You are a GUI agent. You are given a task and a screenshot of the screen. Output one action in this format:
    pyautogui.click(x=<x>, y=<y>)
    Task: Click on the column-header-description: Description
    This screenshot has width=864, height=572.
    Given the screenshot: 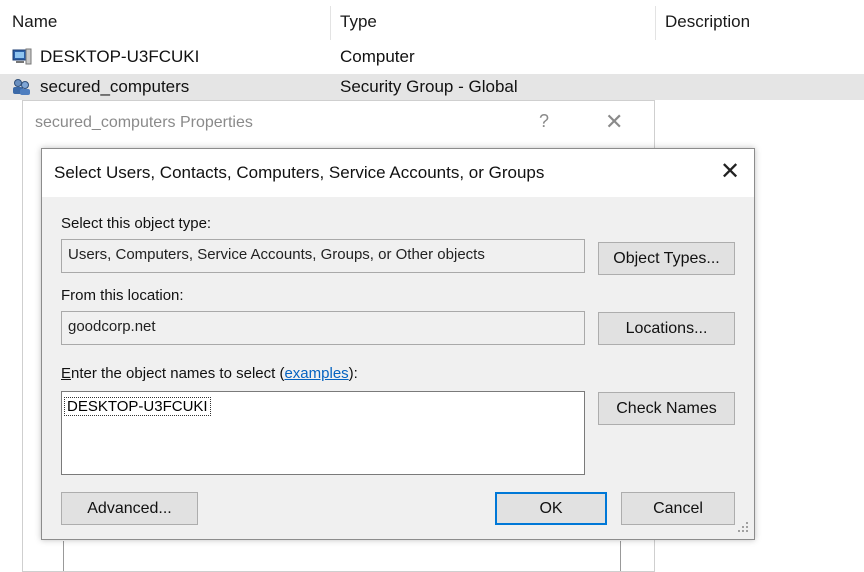 What is the action you would take?
    pyautogui.click(x=707, y=22)
    